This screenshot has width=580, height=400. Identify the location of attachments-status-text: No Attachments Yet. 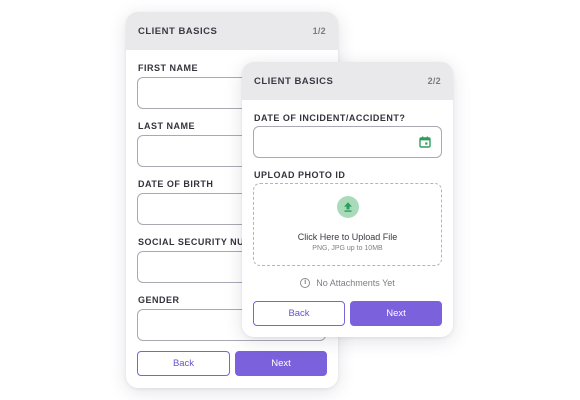
(355, 283).